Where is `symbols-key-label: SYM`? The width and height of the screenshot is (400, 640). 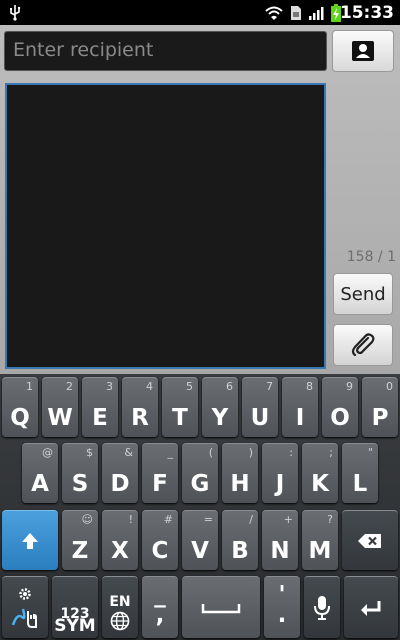 symbols-key-label: SYM is located at coordinates (75, 626).